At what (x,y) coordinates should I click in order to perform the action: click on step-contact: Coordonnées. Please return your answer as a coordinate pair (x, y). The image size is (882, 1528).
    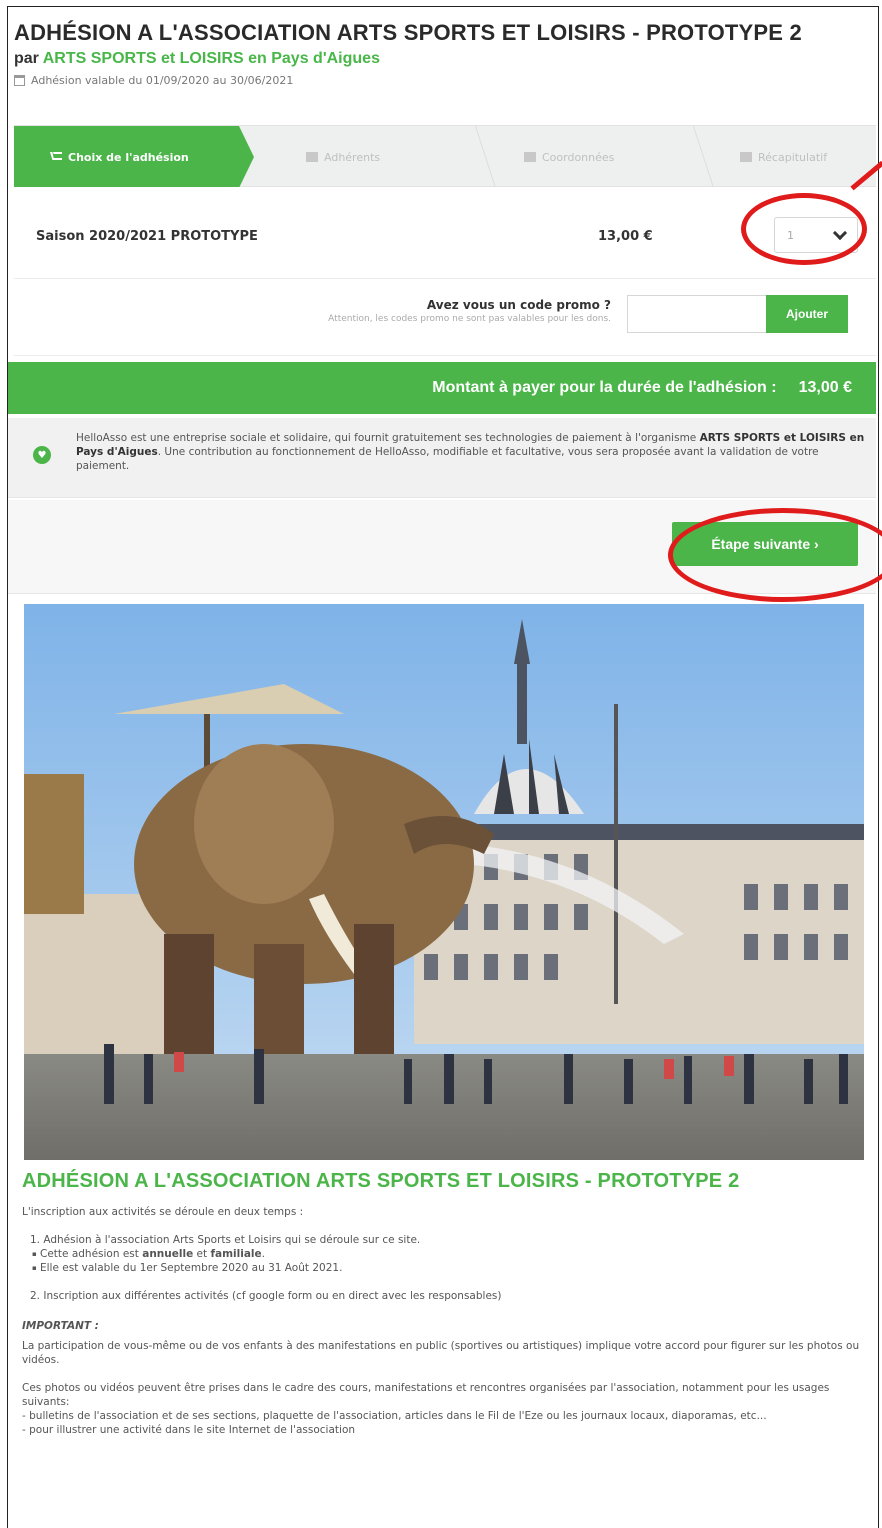
    Looking at the image, I should click on (569, 157).